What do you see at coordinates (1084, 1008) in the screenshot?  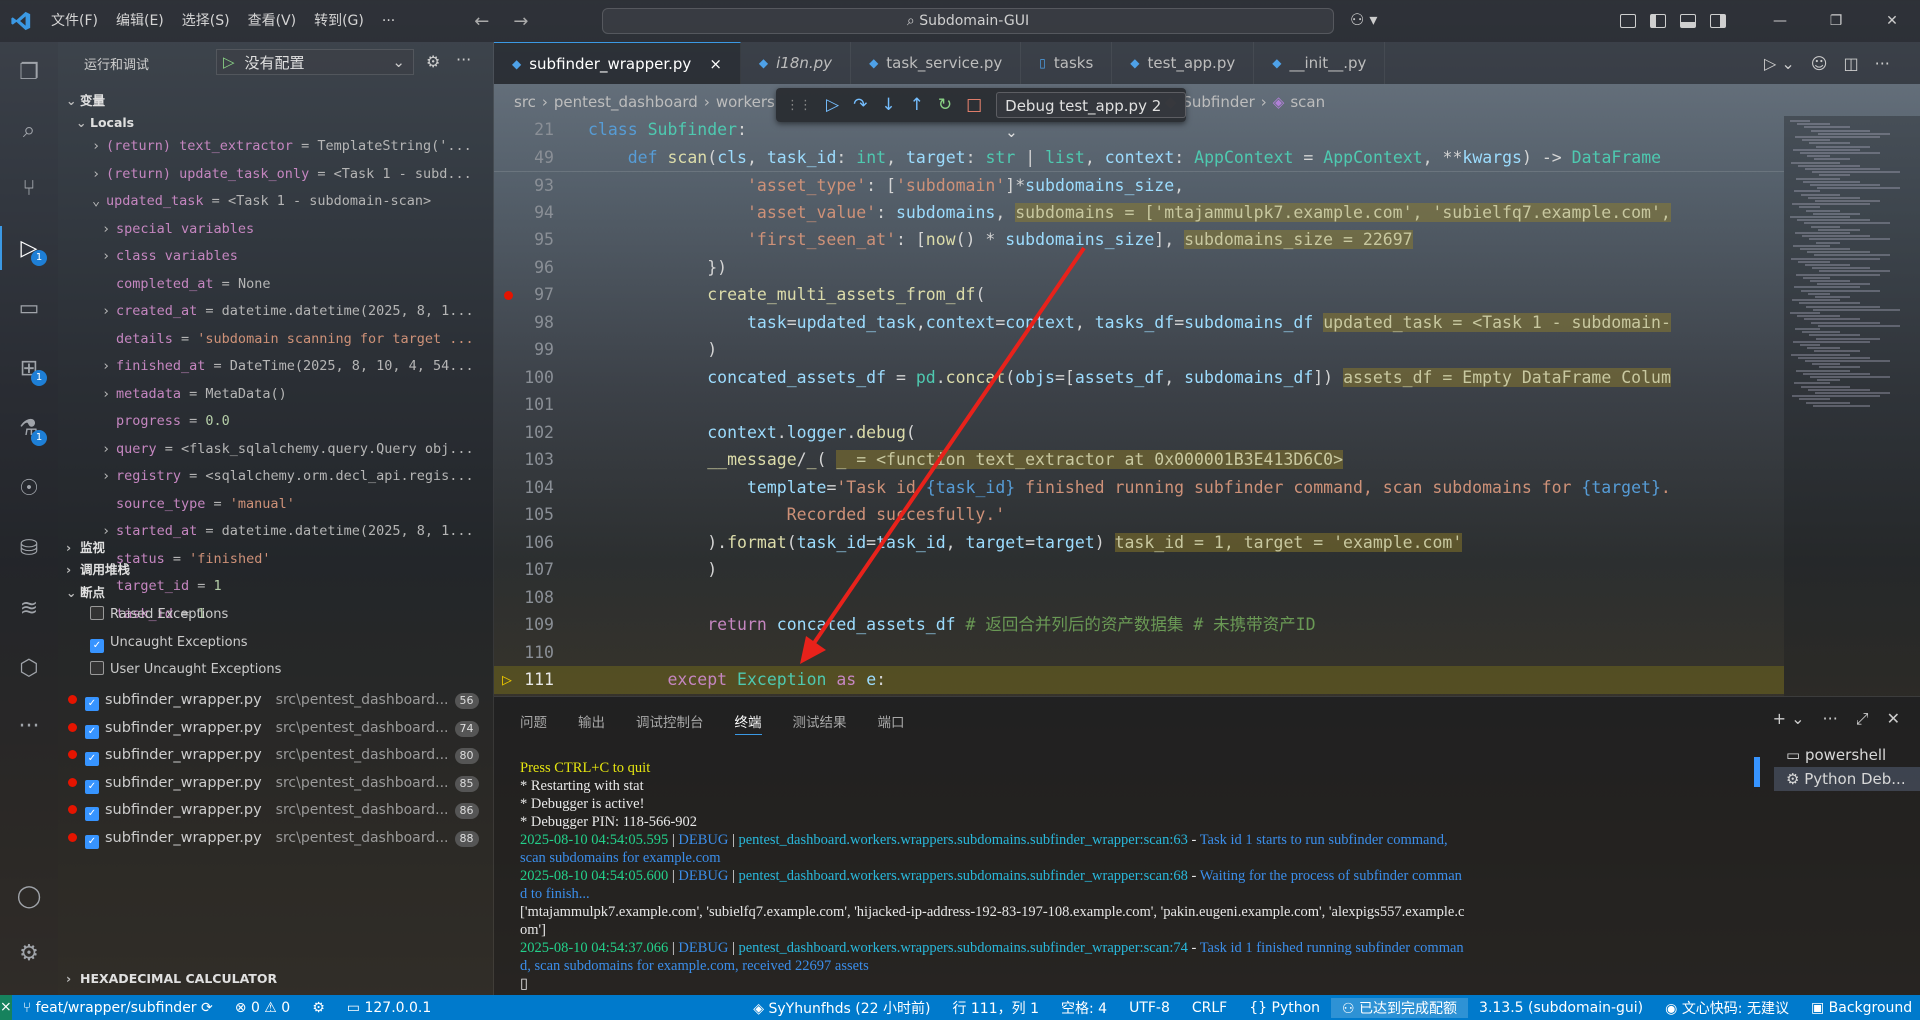 I see `indentation: 空格: 4` at bounding box center [1084, 1008].